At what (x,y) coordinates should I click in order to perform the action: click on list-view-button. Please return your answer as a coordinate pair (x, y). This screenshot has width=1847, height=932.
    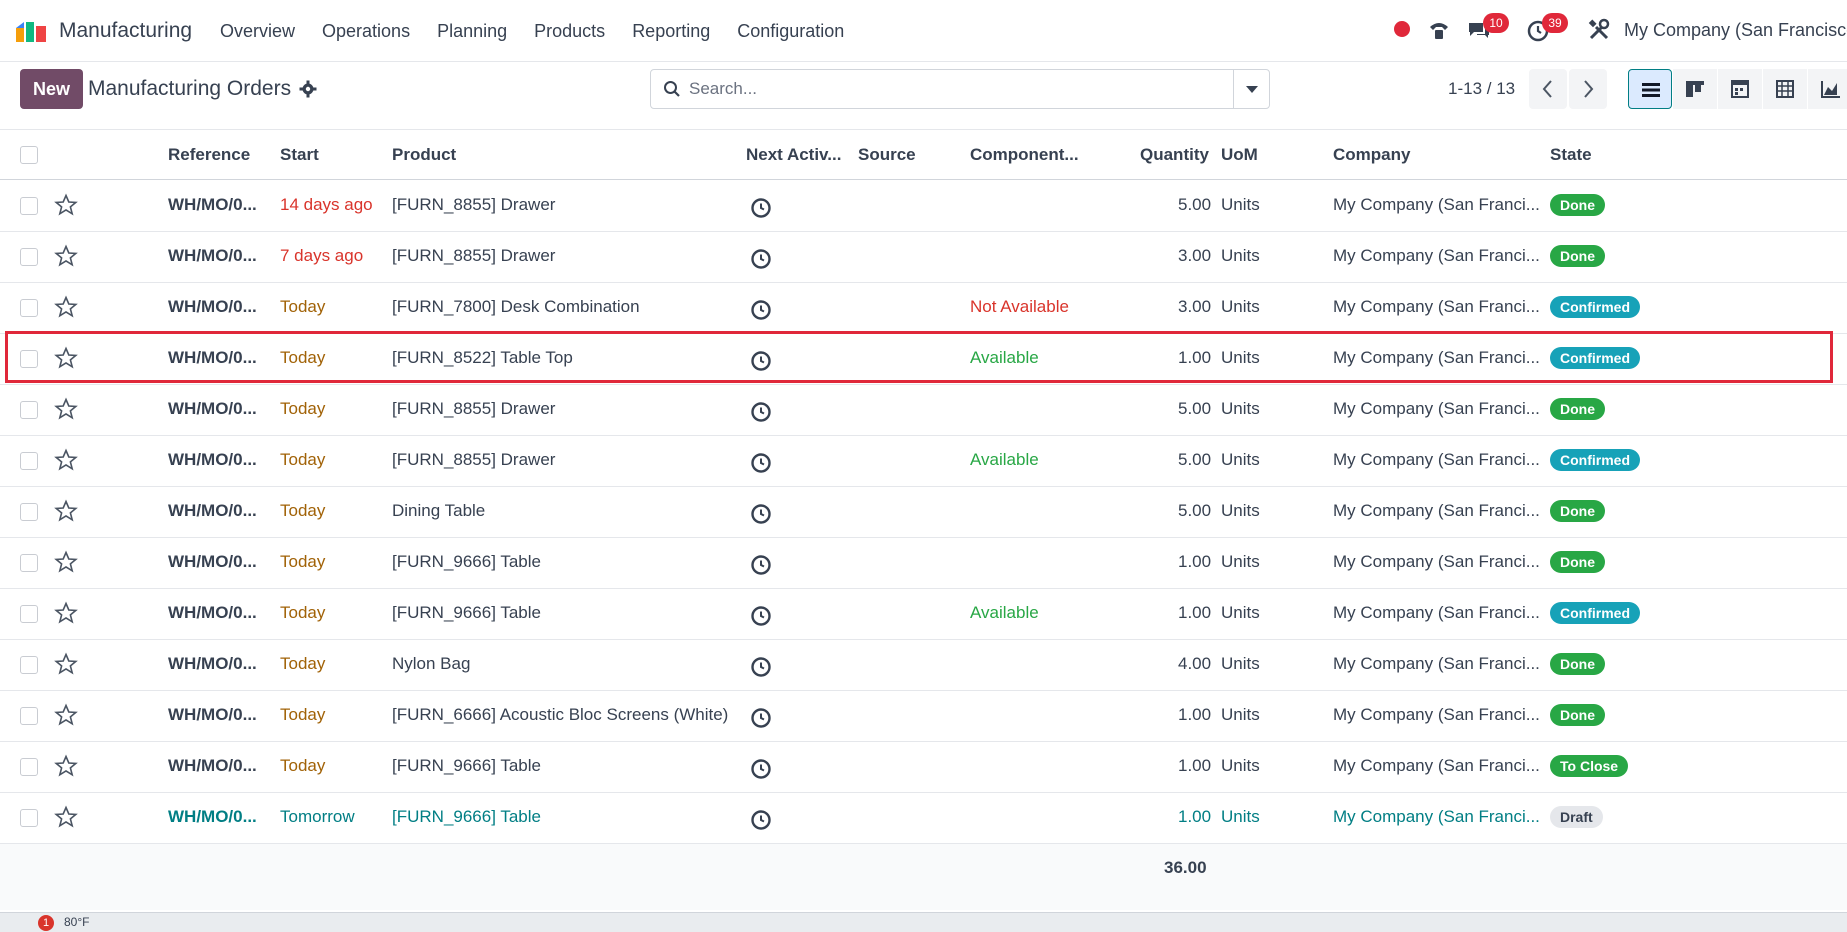
    Looking at the image, I should click on (1650, 89).